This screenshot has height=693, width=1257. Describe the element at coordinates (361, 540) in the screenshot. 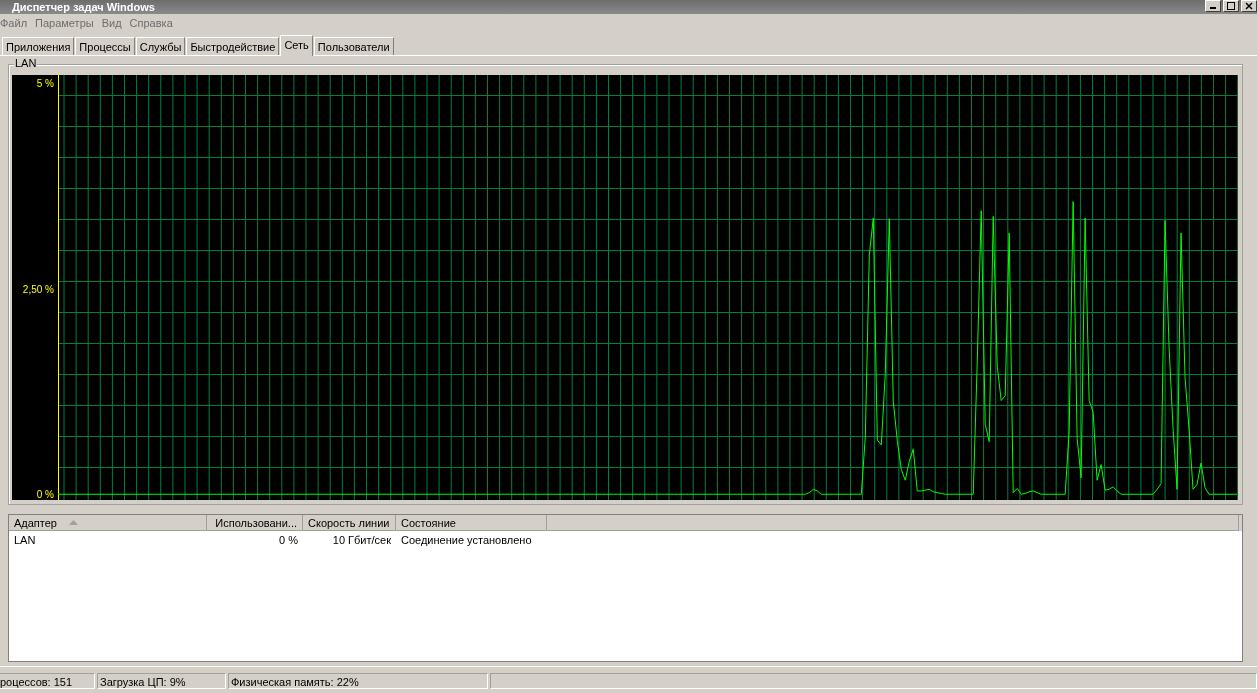

I see `table-cell-text: 10 Гбит/сек` at that location.